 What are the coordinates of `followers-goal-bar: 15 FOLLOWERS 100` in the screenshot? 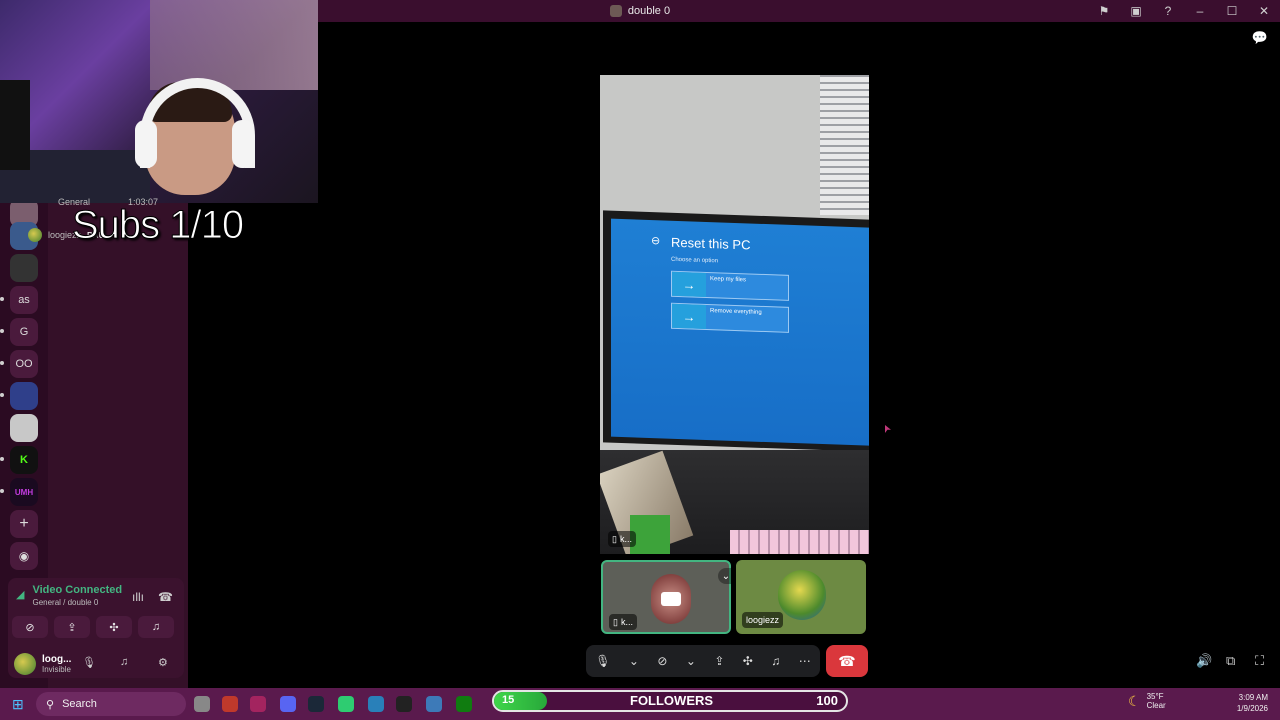 It's located at (670, 701).